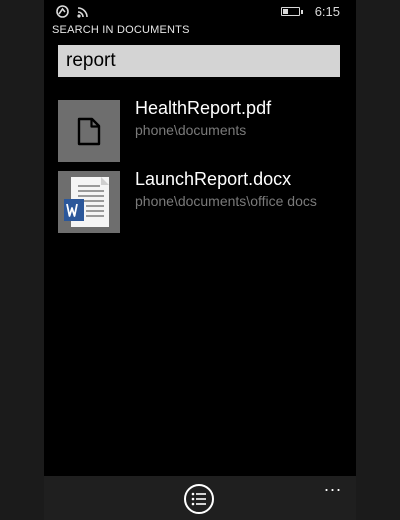 The height and width of the screenshot is (520, 400). What do you see at coordinates (62, 14) in the screenshot?
I see `notification-icon` at bounding box center [62, 14].